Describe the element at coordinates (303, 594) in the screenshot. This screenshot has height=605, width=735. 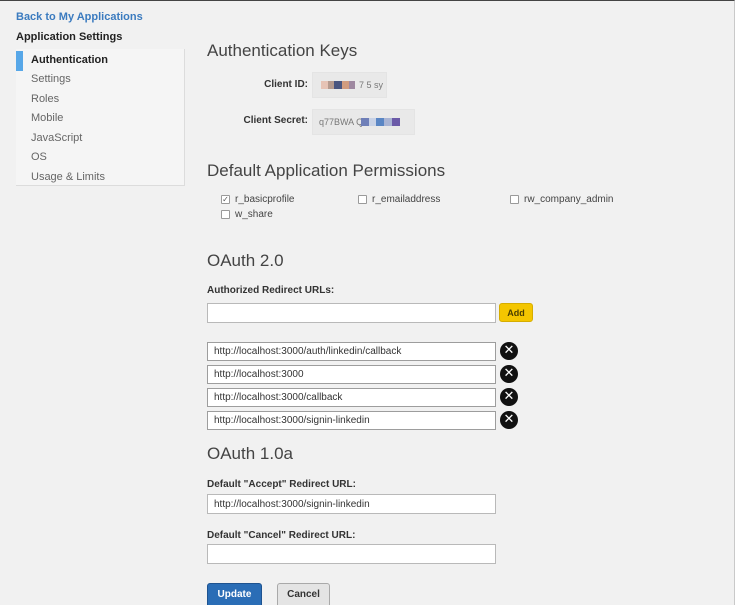
I see `cancel-button: Cancel` at that location.